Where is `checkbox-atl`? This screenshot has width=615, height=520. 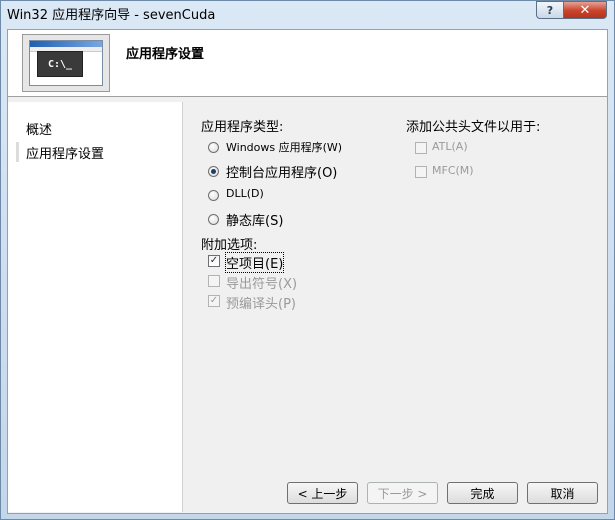
checkbox-atl is located at coordinates (421, 148).